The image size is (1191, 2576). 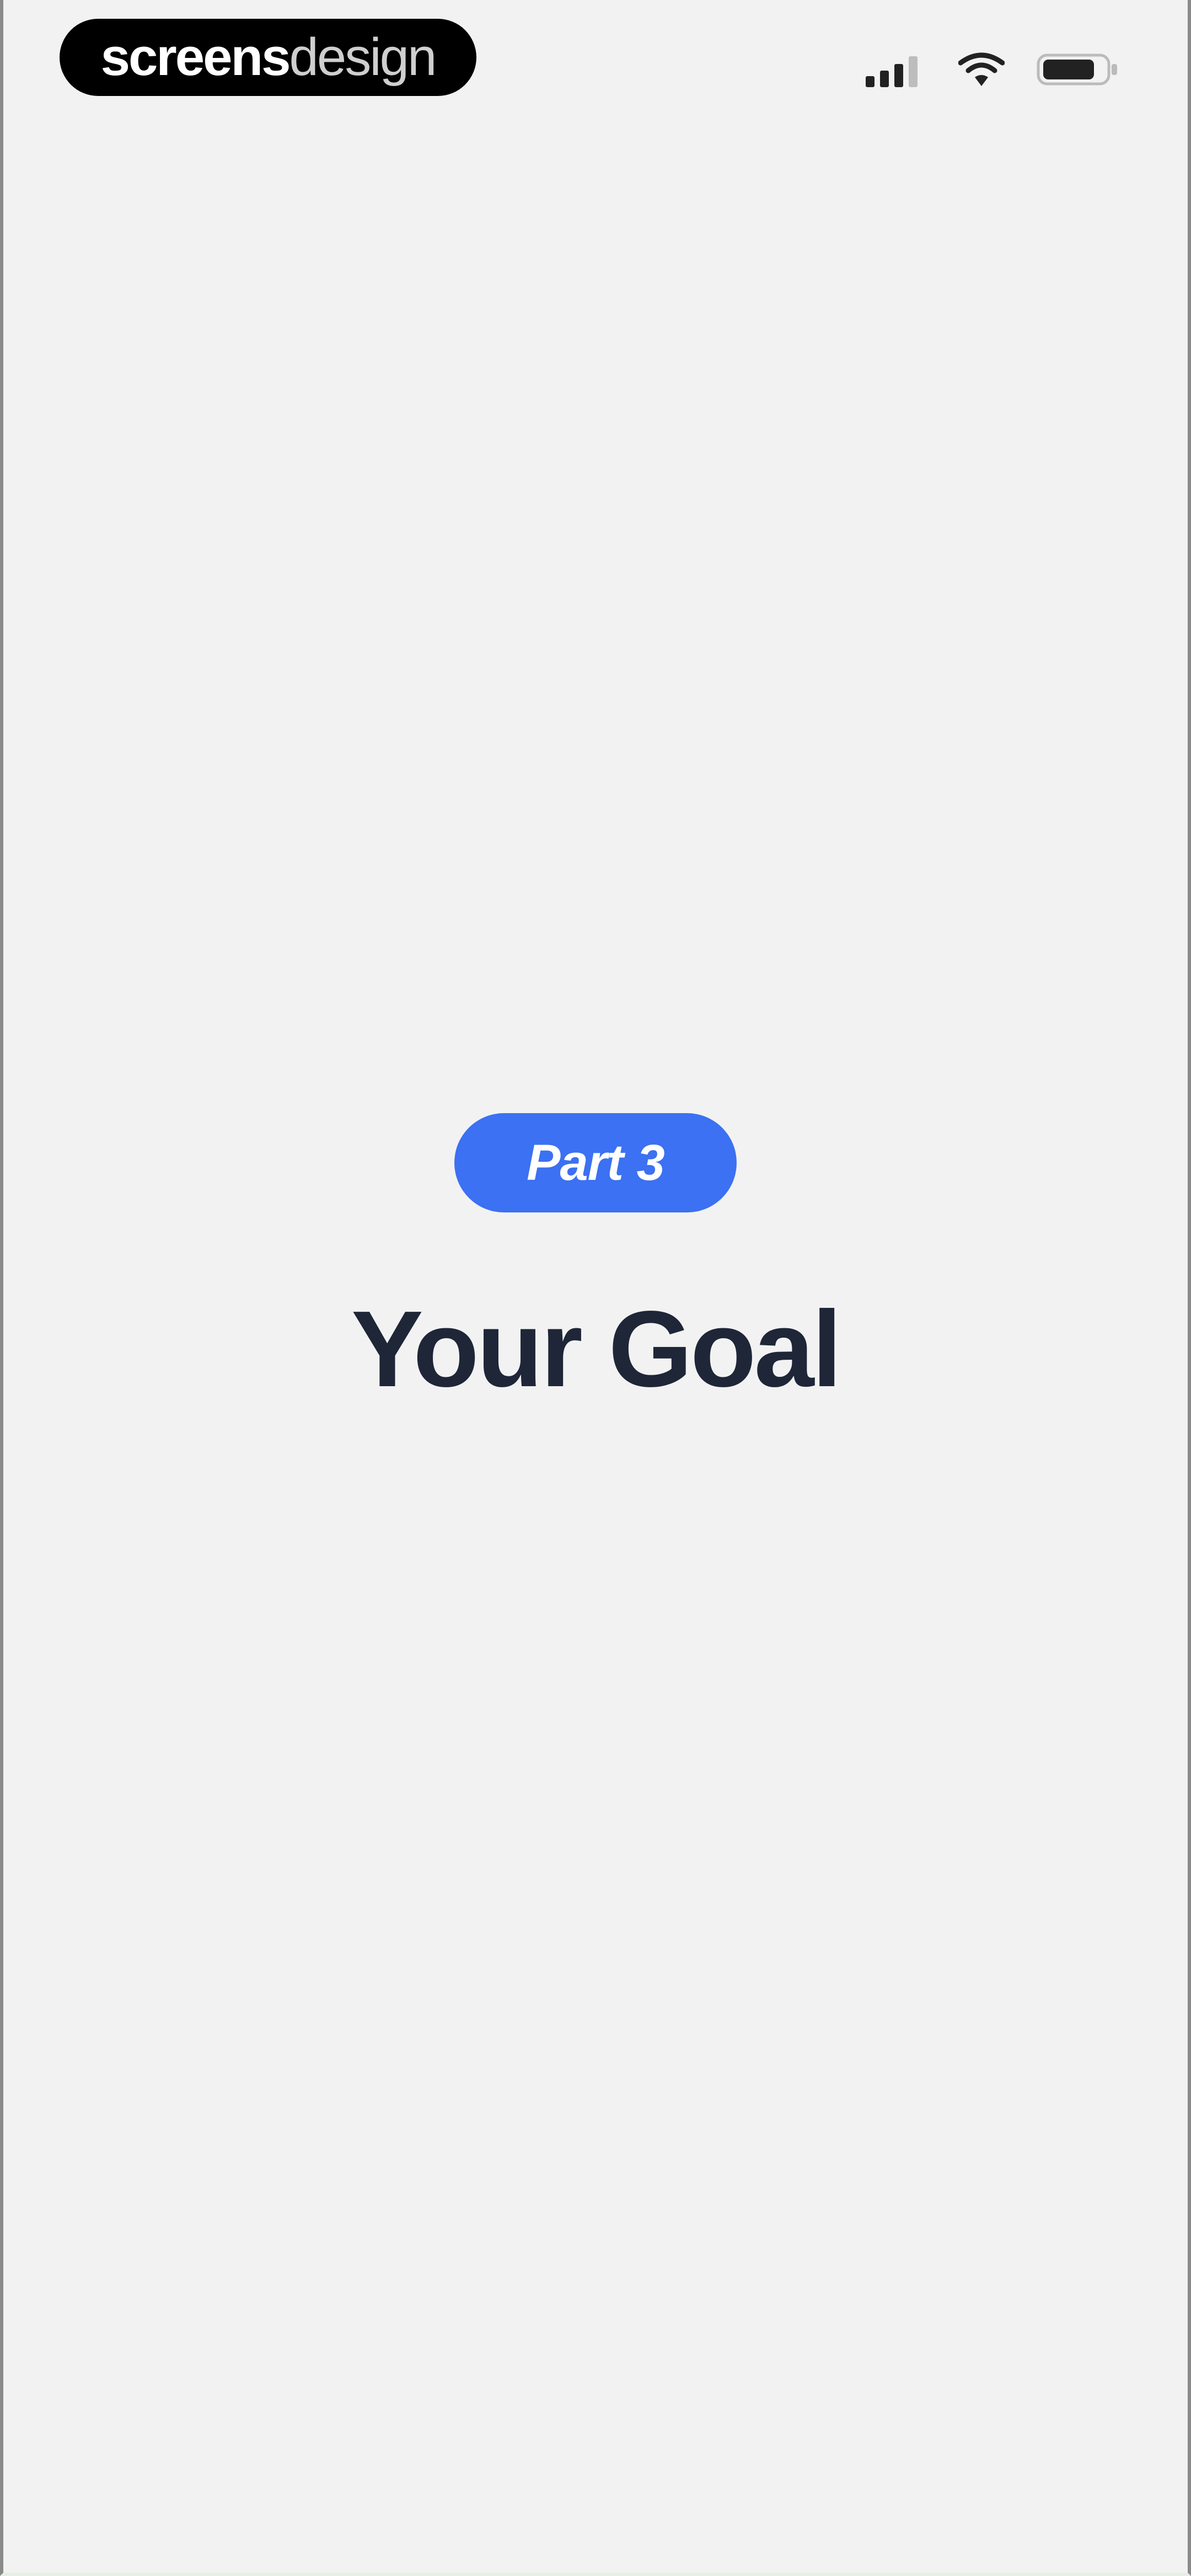 I want to click on brand-text-light: design, so click(x=363, y=57).